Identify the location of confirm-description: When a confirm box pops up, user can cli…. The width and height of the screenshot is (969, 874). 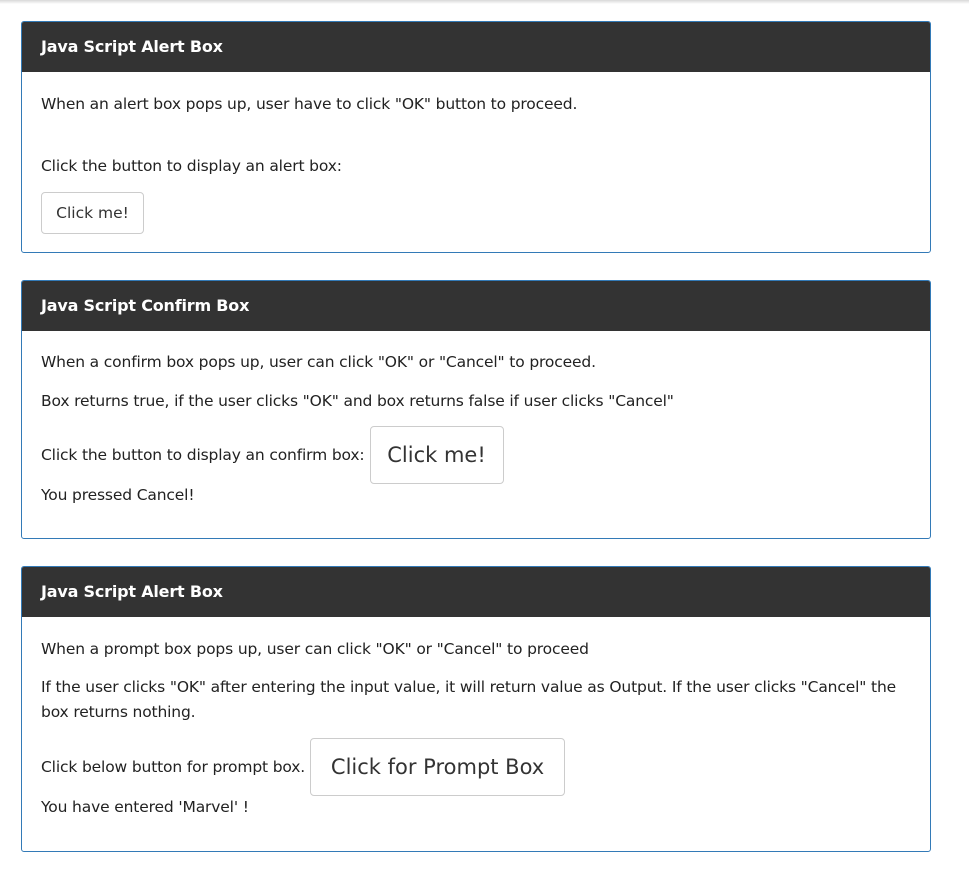
(318, 362).